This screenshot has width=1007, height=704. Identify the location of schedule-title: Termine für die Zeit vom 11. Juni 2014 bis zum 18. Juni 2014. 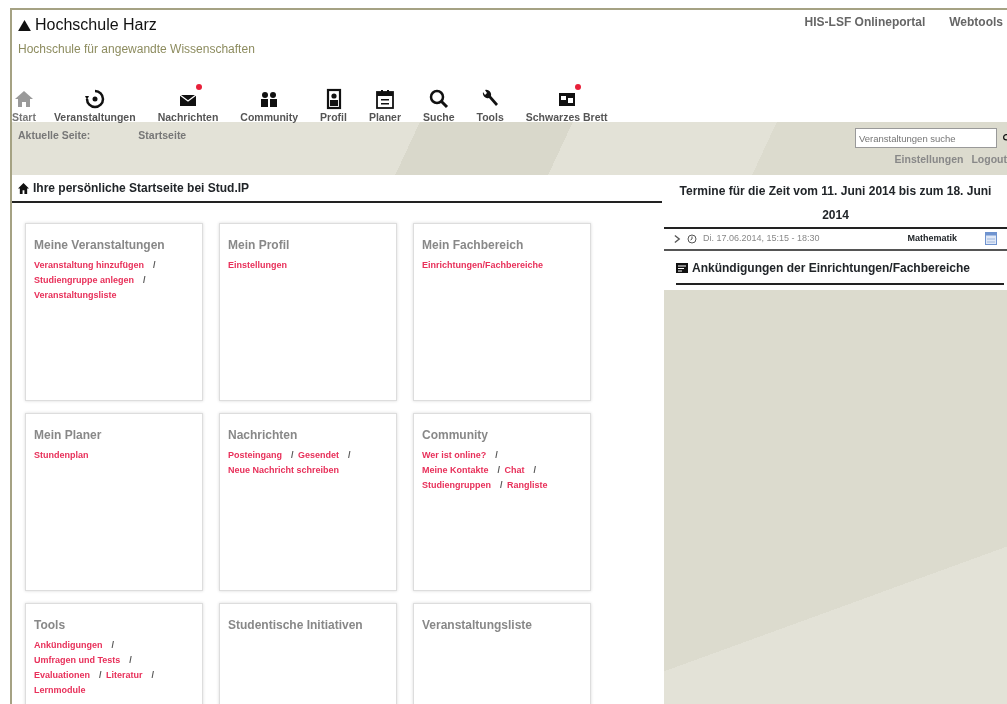
(835, 204).